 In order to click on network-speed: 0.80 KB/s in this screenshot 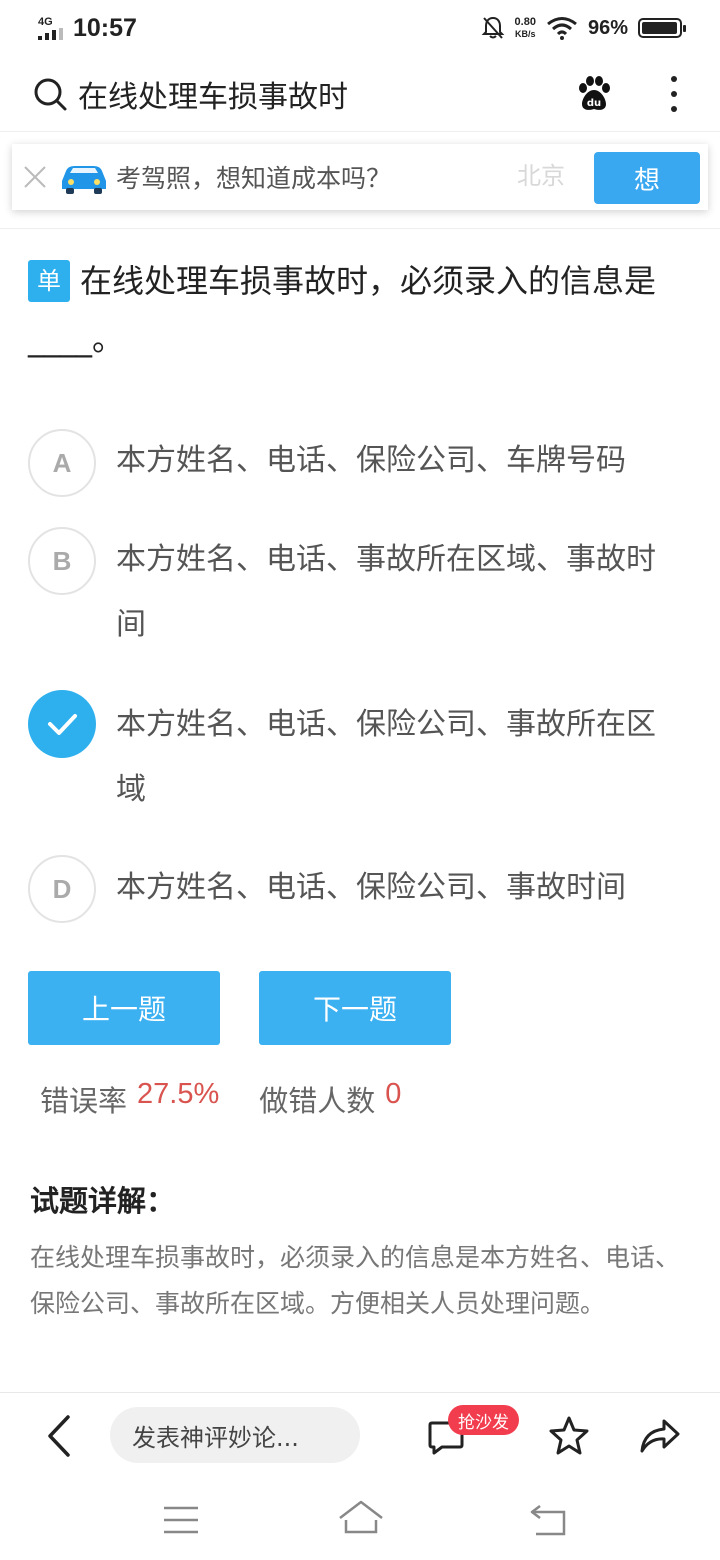, I will do `click(525, 28)`.